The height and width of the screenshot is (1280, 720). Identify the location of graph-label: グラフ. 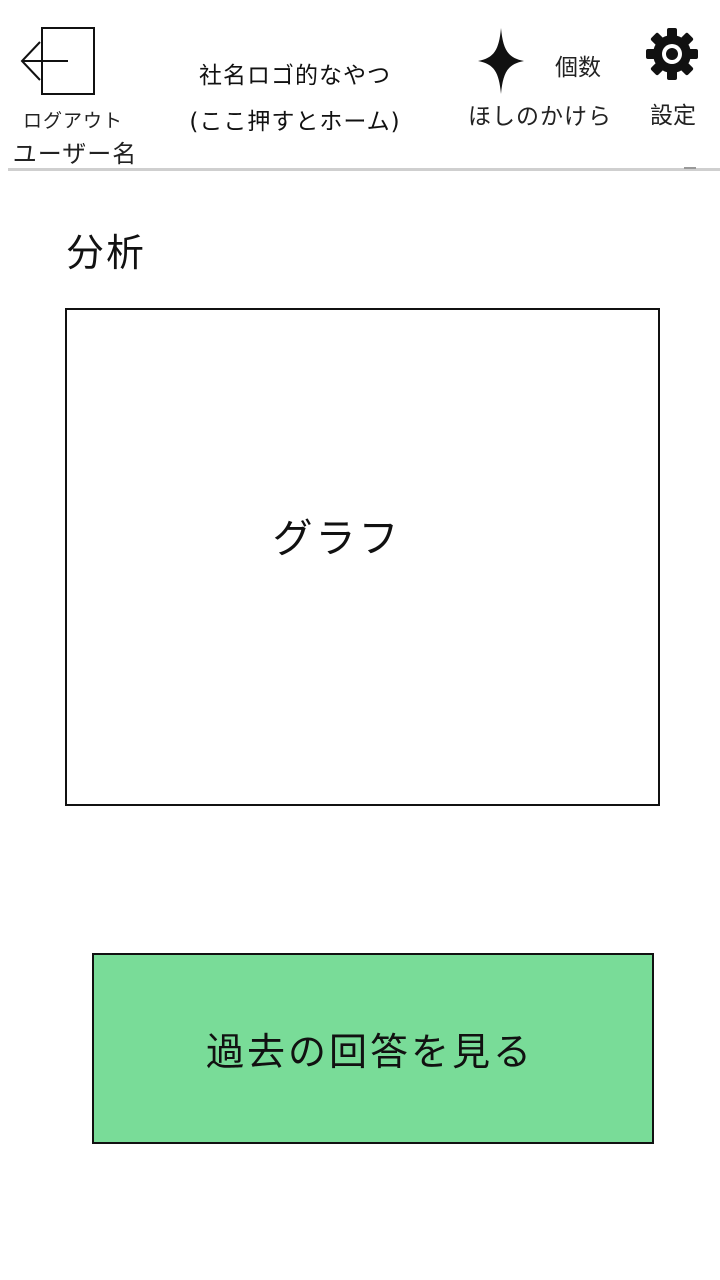
(337, 539).